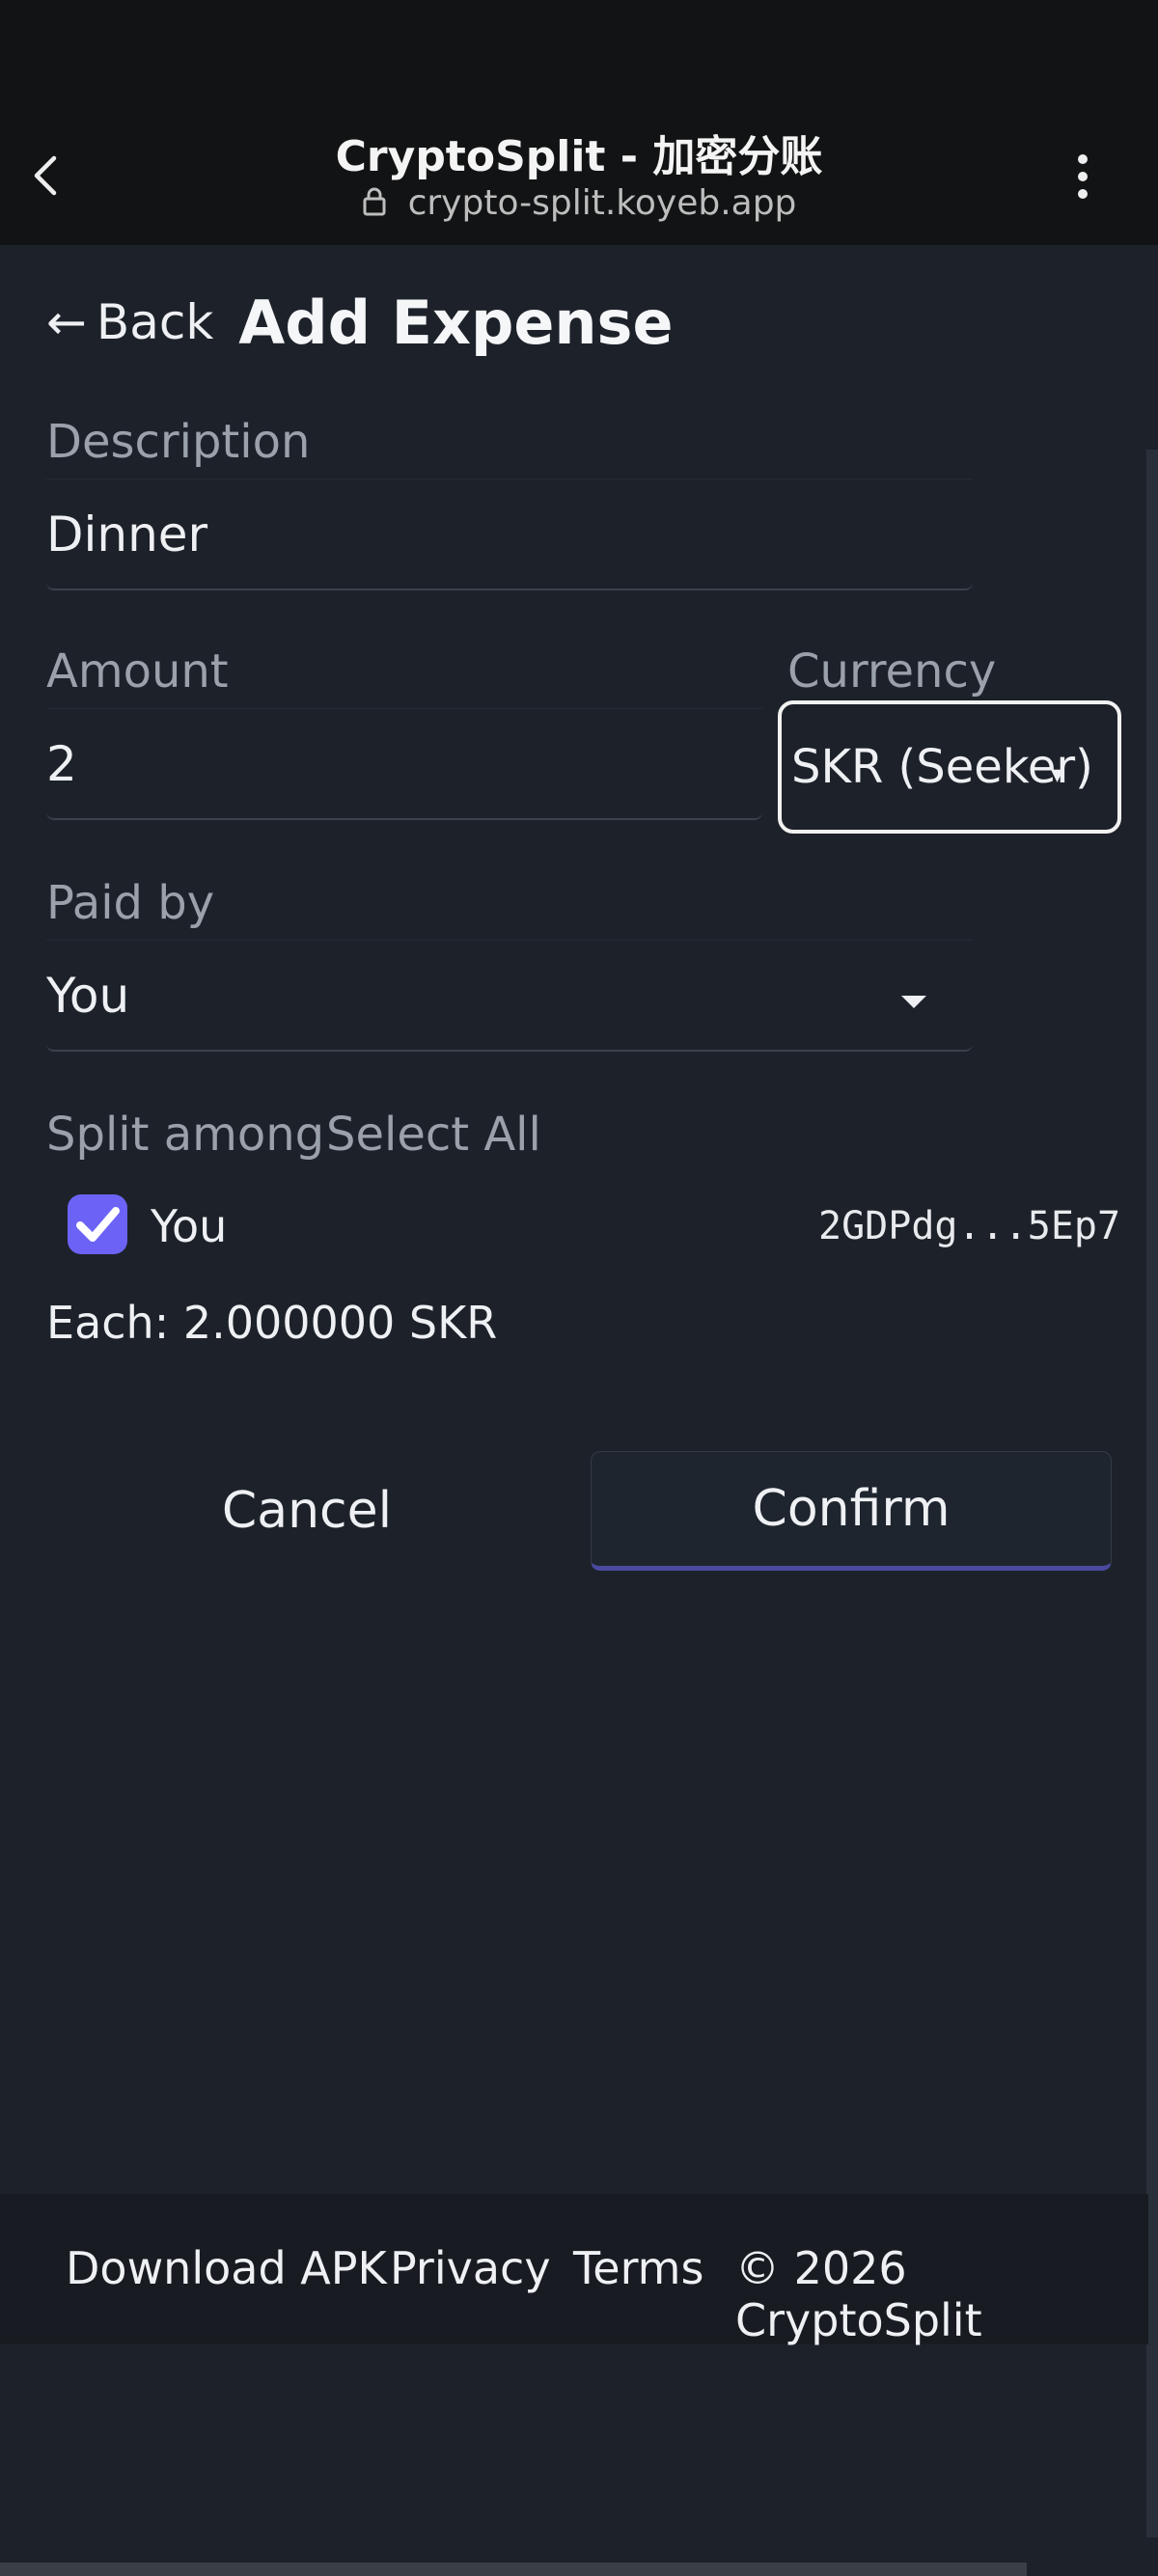  Describe the element at coordinates (509, 996) in the screenshot. I see `paid-by-select: You` at that location.